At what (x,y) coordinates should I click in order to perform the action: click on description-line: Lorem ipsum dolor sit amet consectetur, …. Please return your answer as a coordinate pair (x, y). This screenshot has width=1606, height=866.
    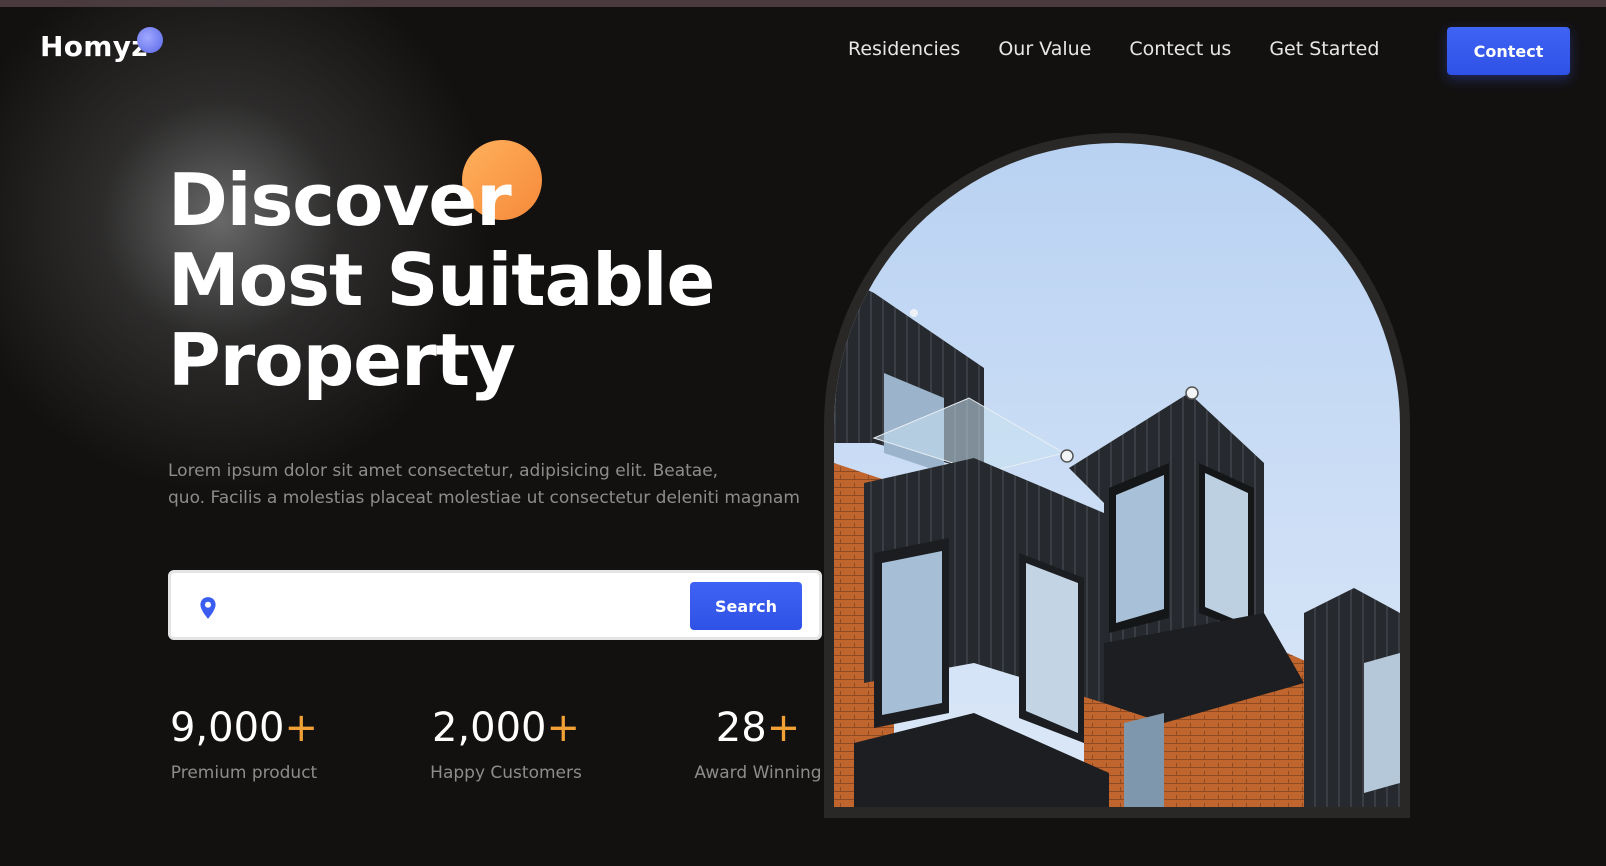
    Looking at the image, I should click on (443, 471).